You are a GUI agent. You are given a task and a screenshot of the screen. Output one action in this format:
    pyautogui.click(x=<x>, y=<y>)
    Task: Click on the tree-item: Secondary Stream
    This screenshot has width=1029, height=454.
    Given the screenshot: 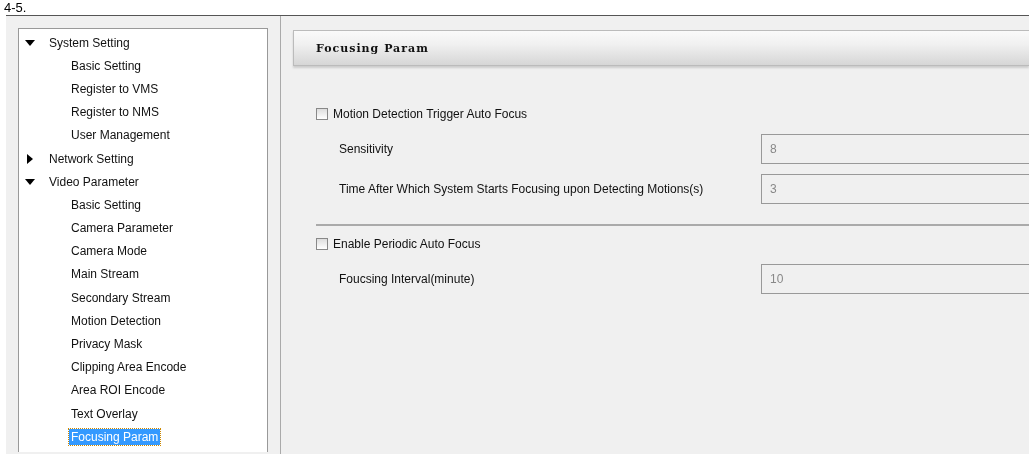 What is the action you would take?
    pyautogui.click(x=121, y=297)
    